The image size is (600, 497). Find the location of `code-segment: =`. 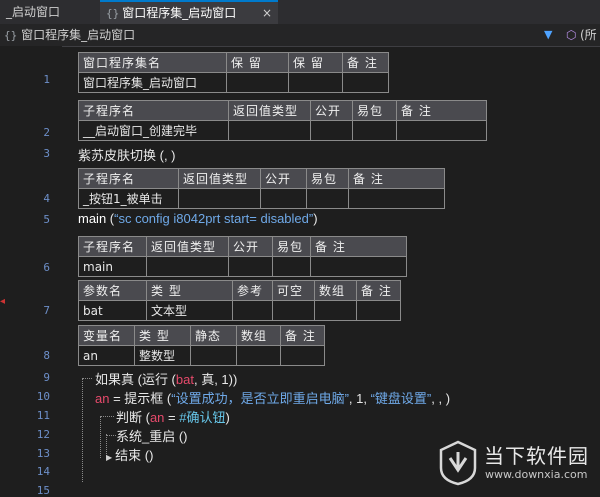

code-segment: = is located at coordinates (172, 417).